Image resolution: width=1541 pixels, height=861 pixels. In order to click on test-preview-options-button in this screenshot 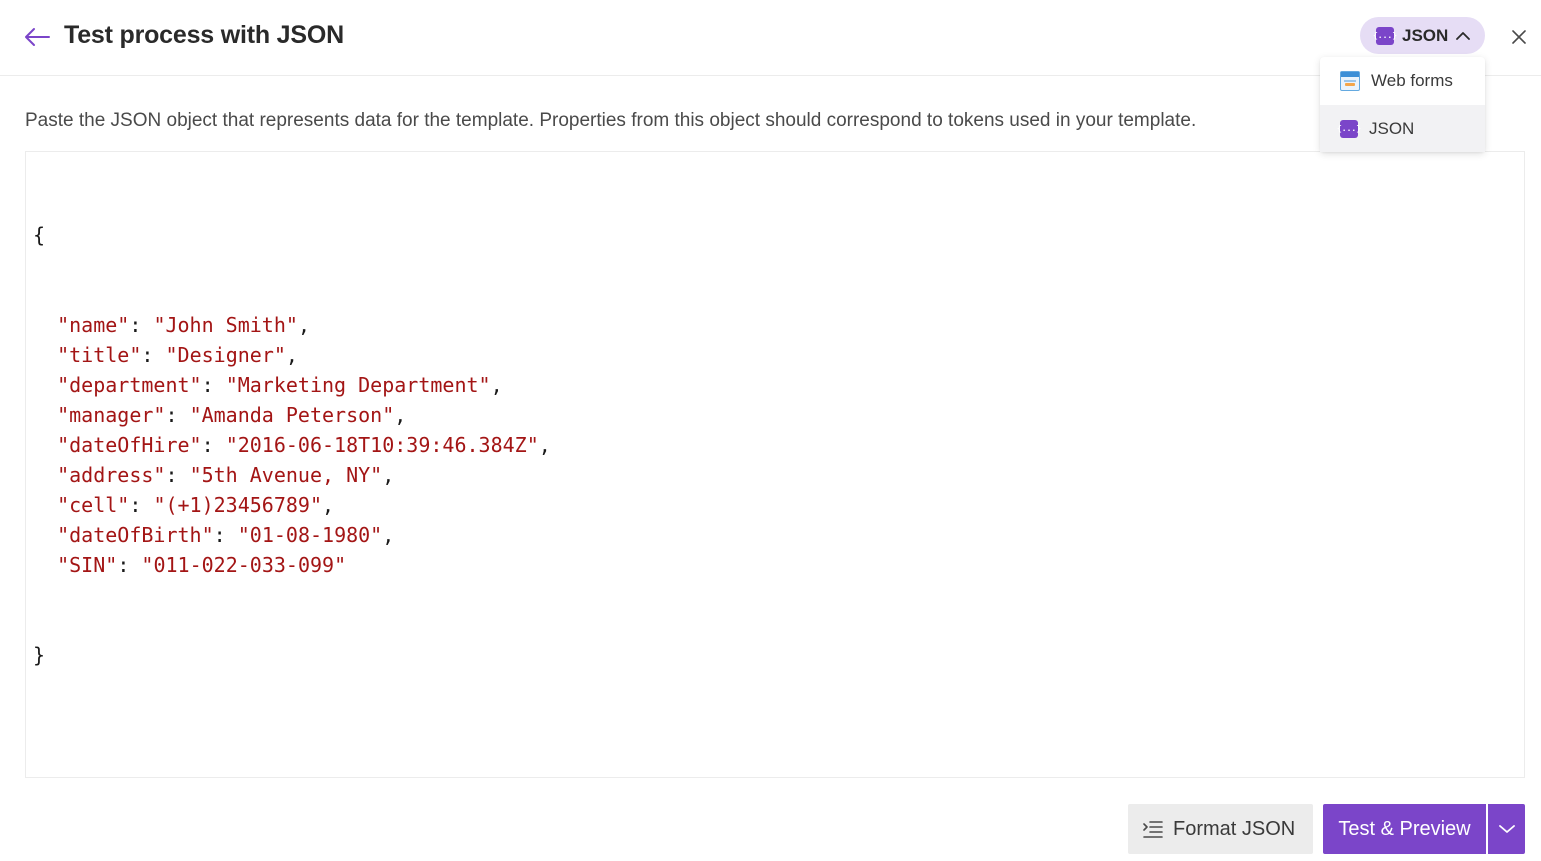, I will do `click(1506, 829)`.